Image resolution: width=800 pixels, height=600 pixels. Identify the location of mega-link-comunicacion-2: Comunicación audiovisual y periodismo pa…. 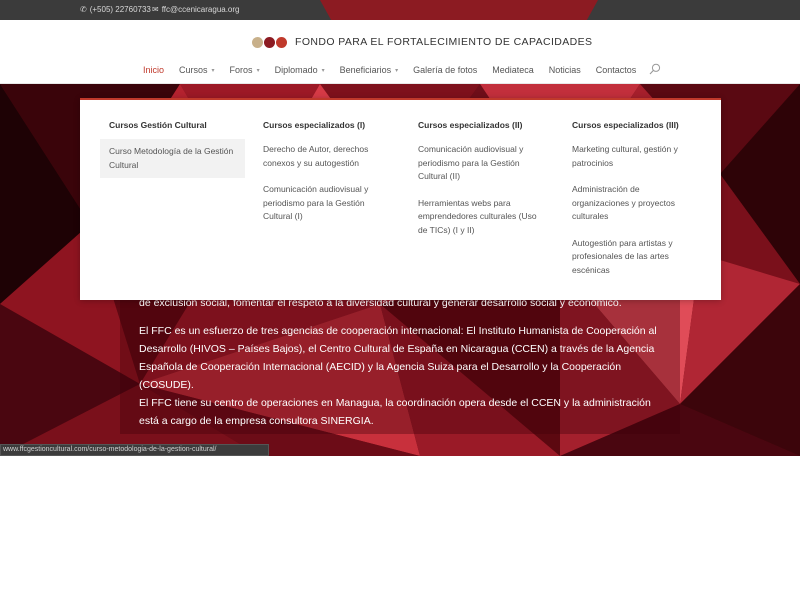
(481, 163).